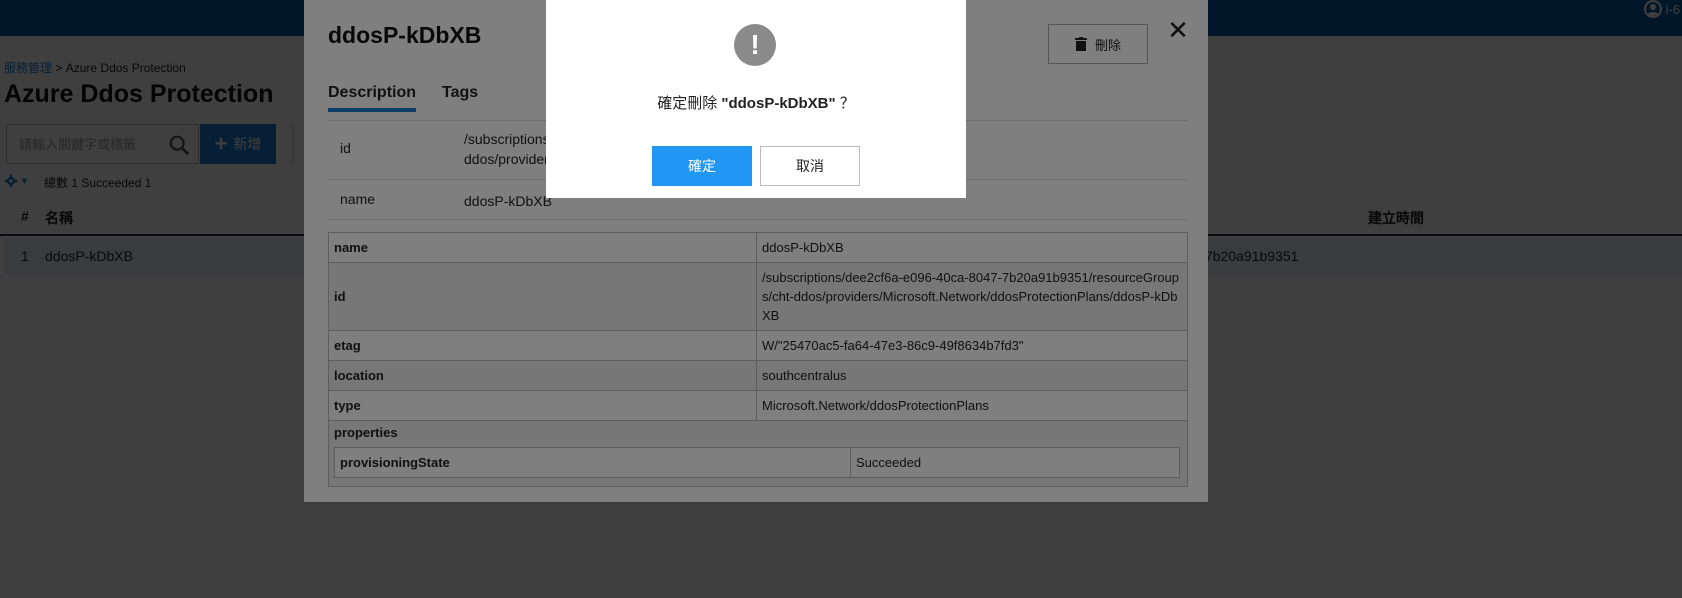  I want to click on confirm-cancel-button: 取消, so click(810, 166).